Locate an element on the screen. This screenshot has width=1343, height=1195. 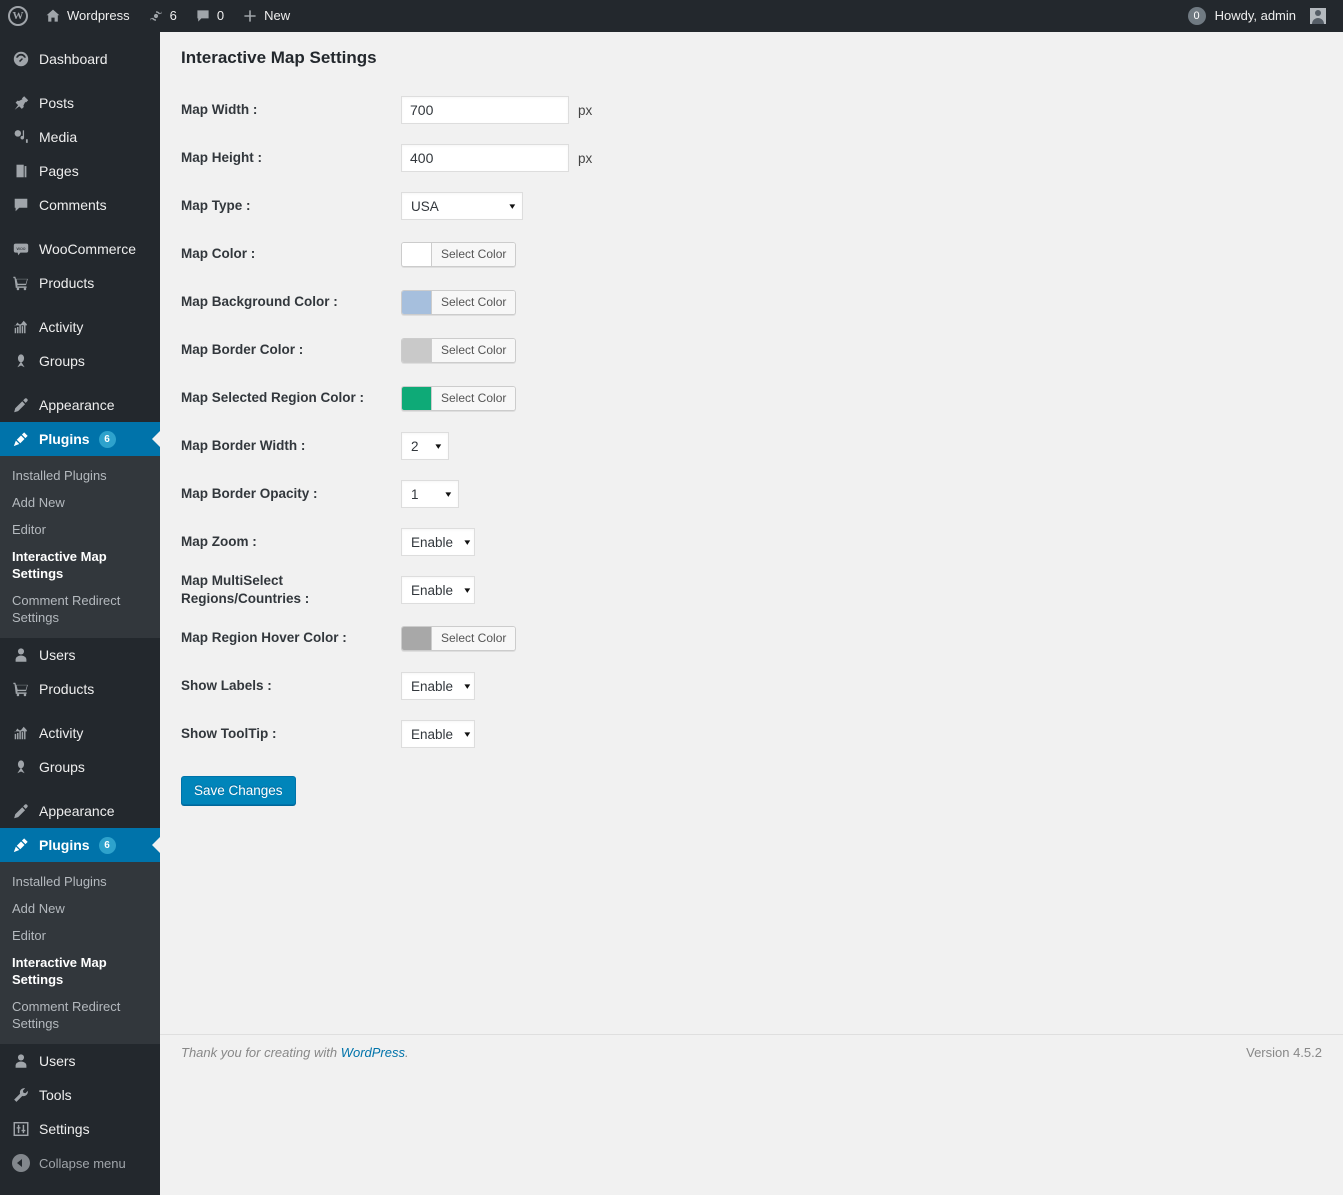
sidebar-item-label: Activity is located at coordinates (61, 733).